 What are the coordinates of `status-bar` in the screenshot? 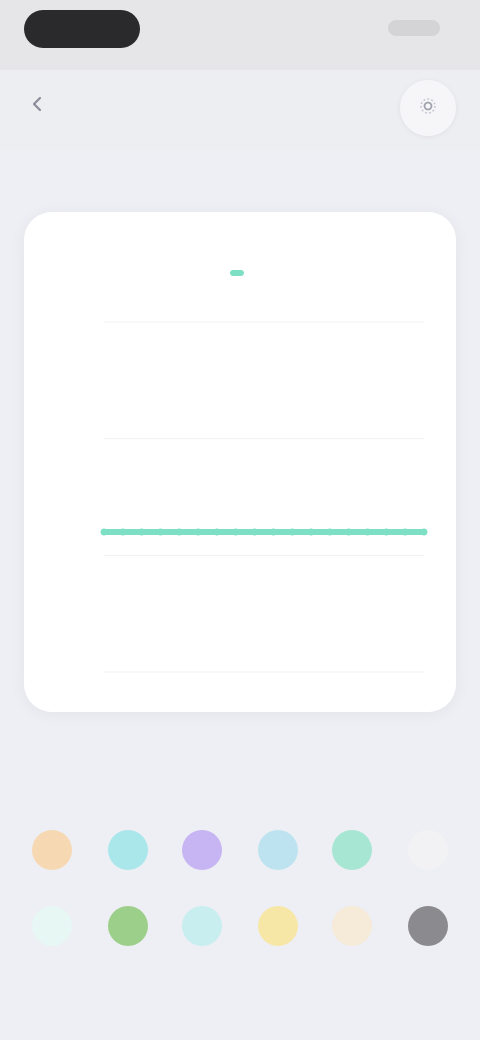 It's located at (240, 35).